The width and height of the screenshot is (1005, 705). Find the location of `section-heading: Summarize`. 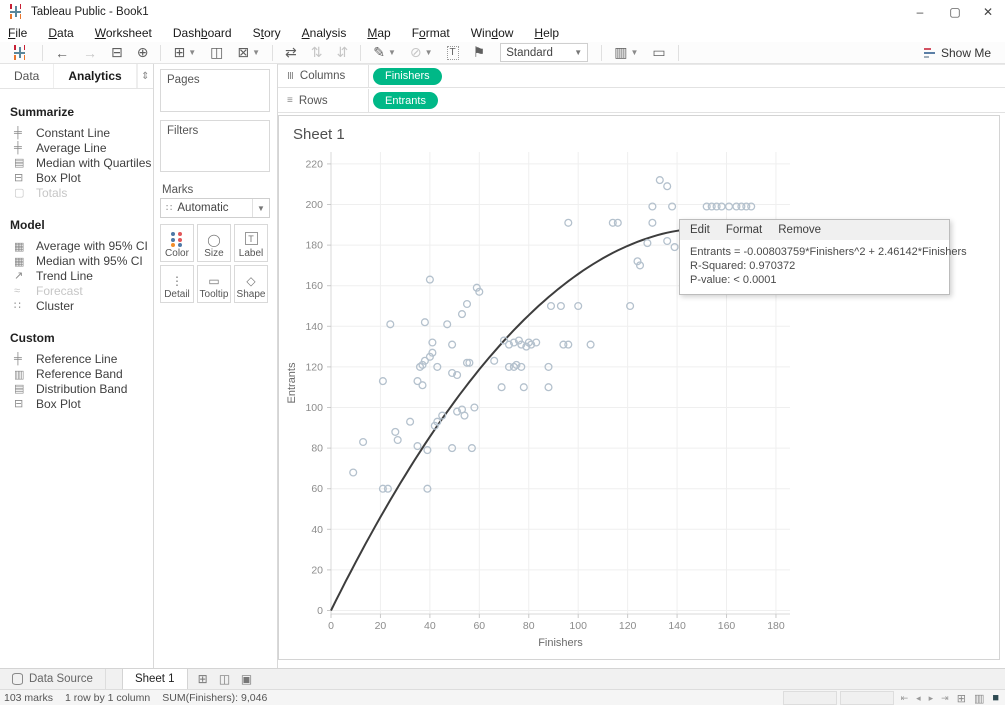

section-heading: Summarize is located at coordinates (42, 112).